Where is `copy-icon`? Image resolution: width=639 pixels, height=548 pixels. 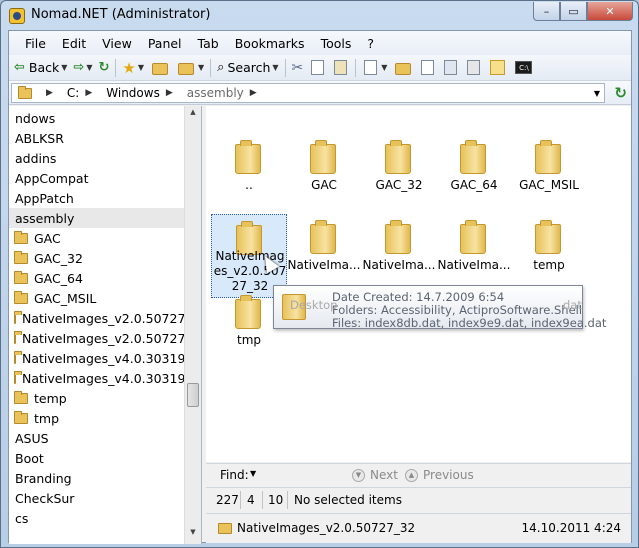
copy-icon is located at coordinates (318, 67).